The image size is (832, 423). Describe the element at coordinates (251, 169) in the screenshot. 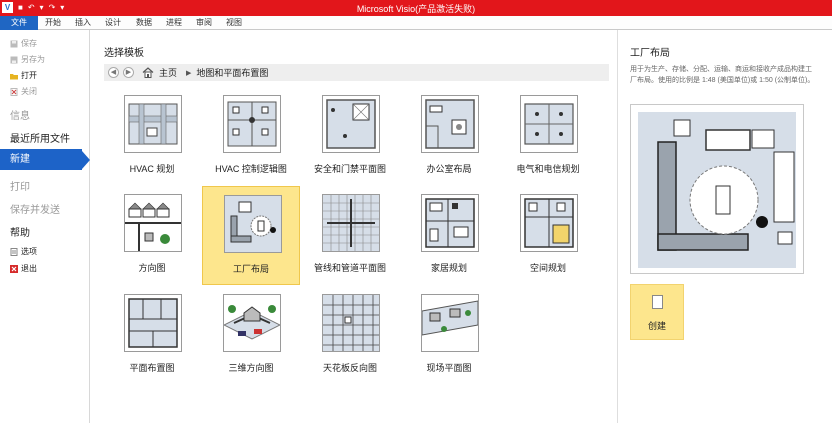

I see `template-label: HVAC 控制逻辑图` at that location.